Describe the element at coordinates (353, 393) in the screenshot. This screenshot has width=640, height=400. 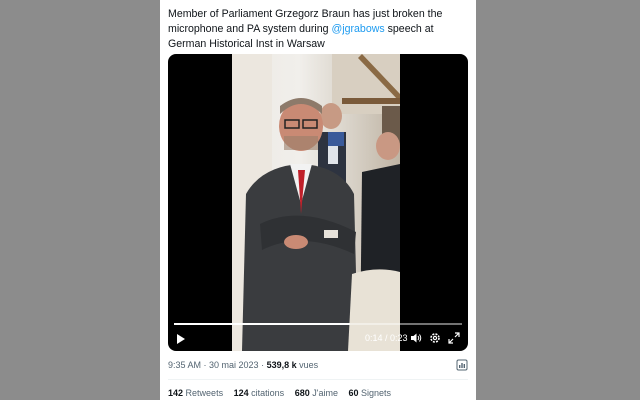
I see `bookmarks-count: 60` at that location.